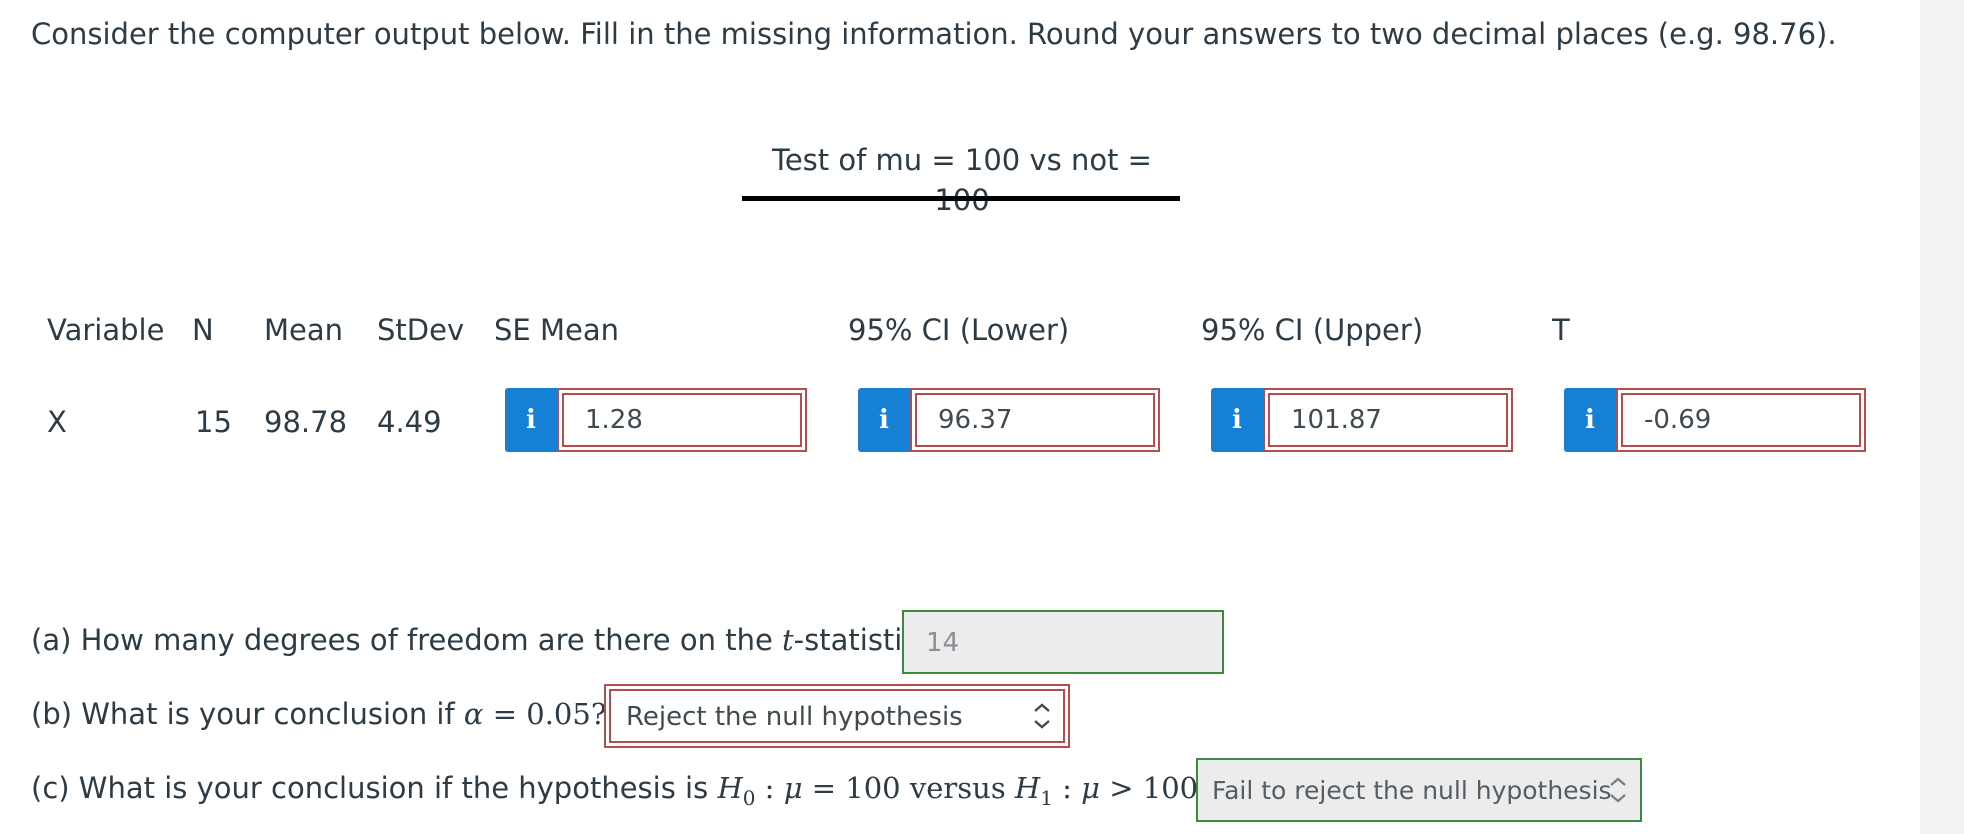 The image size is (1964, 834). Describe the element at coordinates (1942, 417) in the screenshot. I see `right-gutter` at that location.